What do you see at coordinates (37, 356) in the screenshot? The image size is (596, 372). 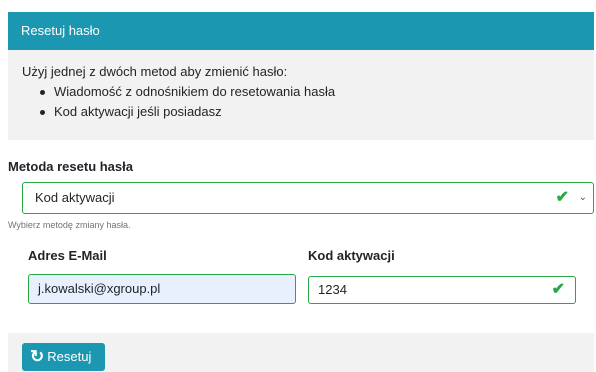 I see `refresh-icon: ↻` at bounding box center [37, 356].